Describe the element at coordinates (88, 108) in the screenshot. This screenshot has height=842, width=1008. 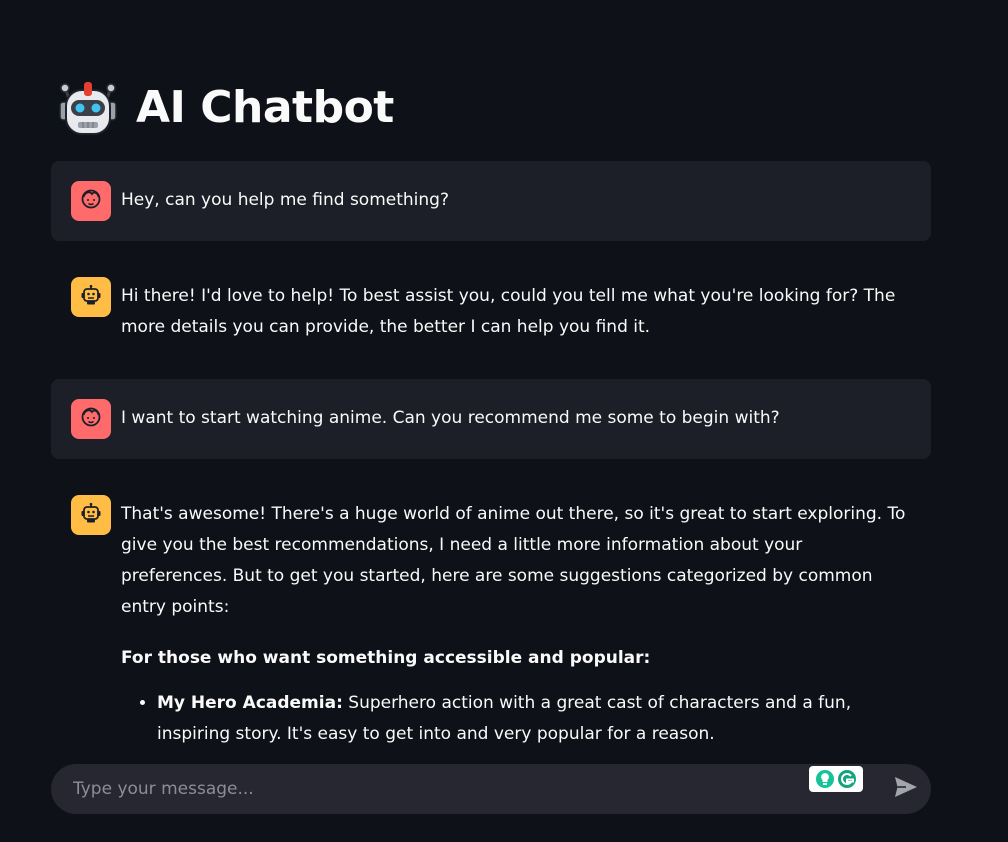
I see `robot-icon` at that location.